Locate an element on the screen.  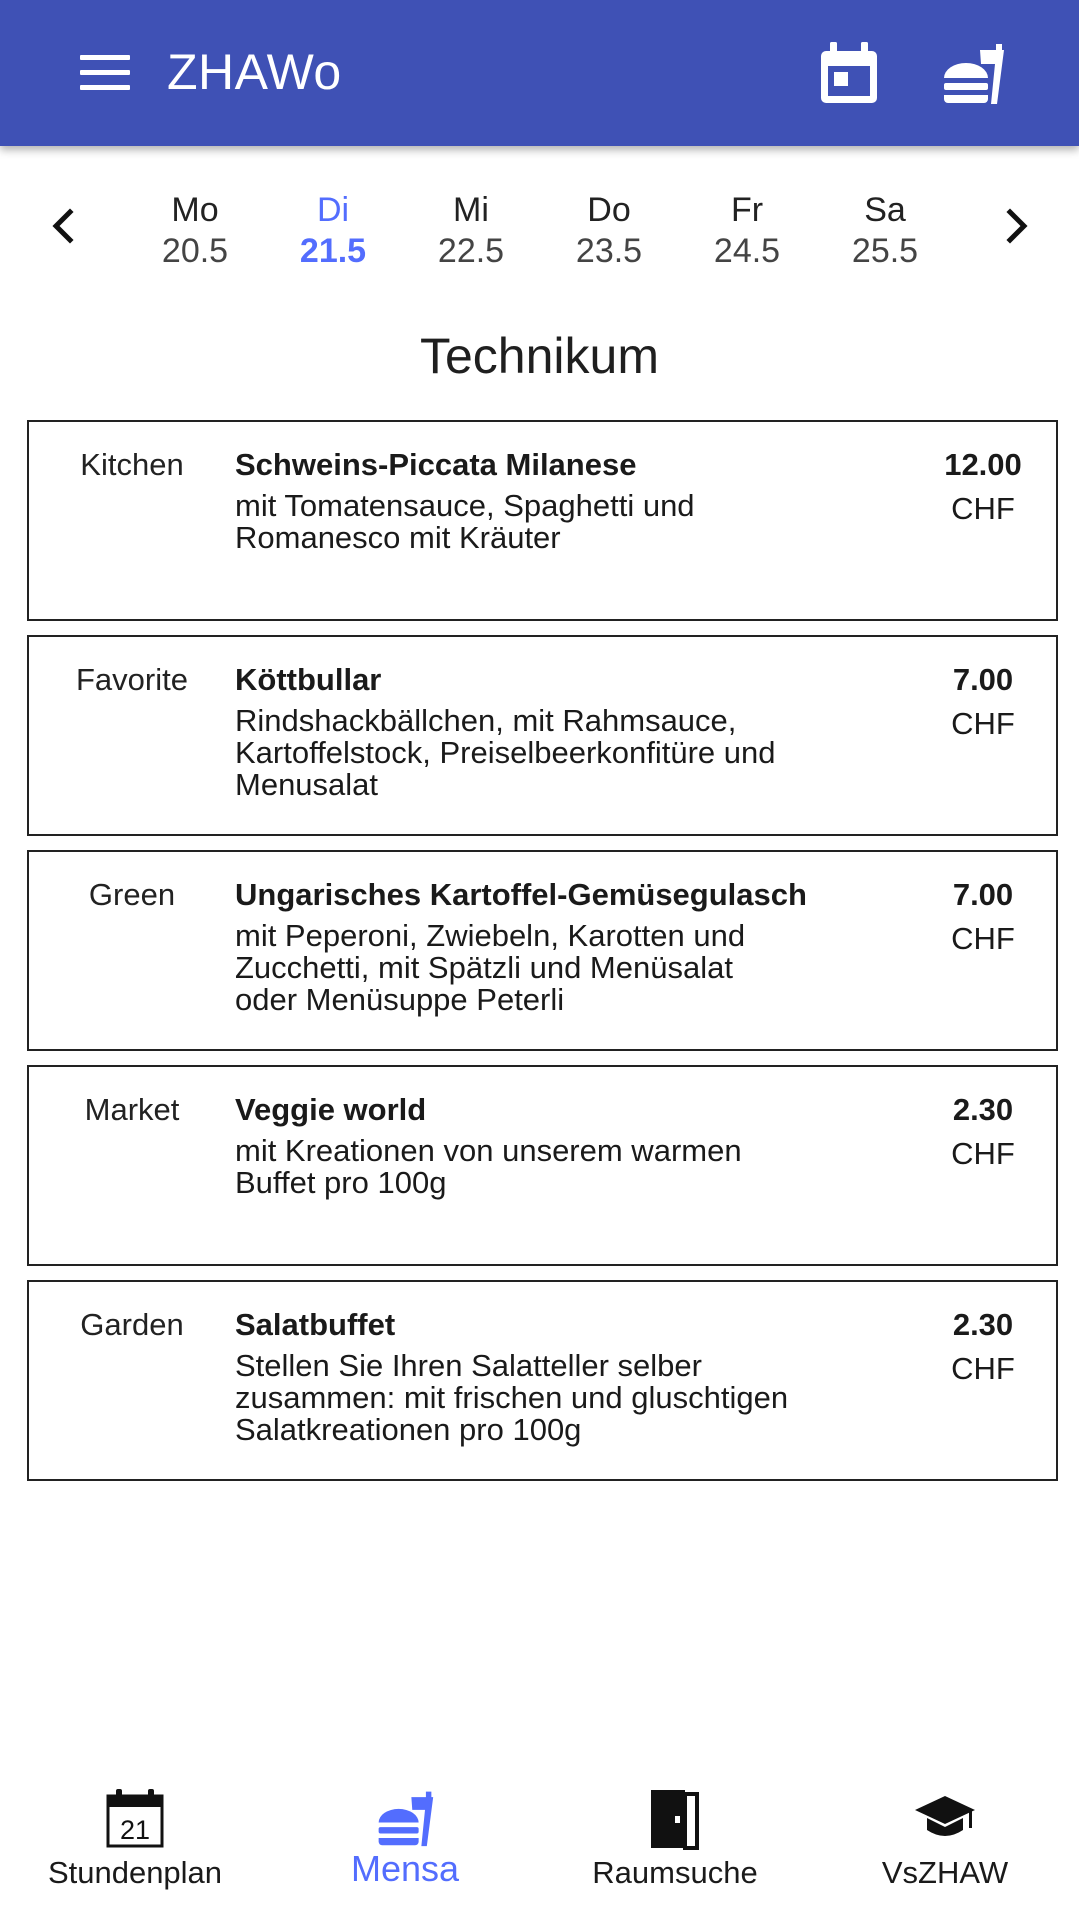
day-name: Do is located at coordinates (609, 210).